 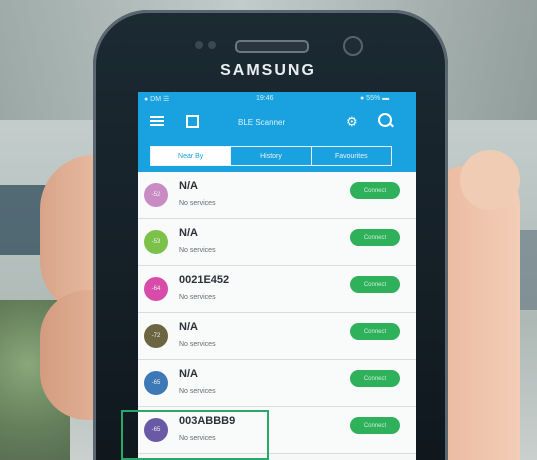 I want to click on search-icon, so click(x=385, y=120).